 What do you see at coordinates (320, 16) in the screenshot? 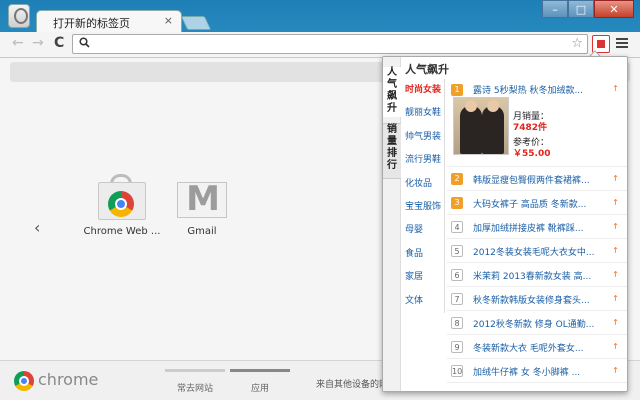
I see `title-bar: 打开新的标签页 × – □ ✕` at bounding box center [320, 16].